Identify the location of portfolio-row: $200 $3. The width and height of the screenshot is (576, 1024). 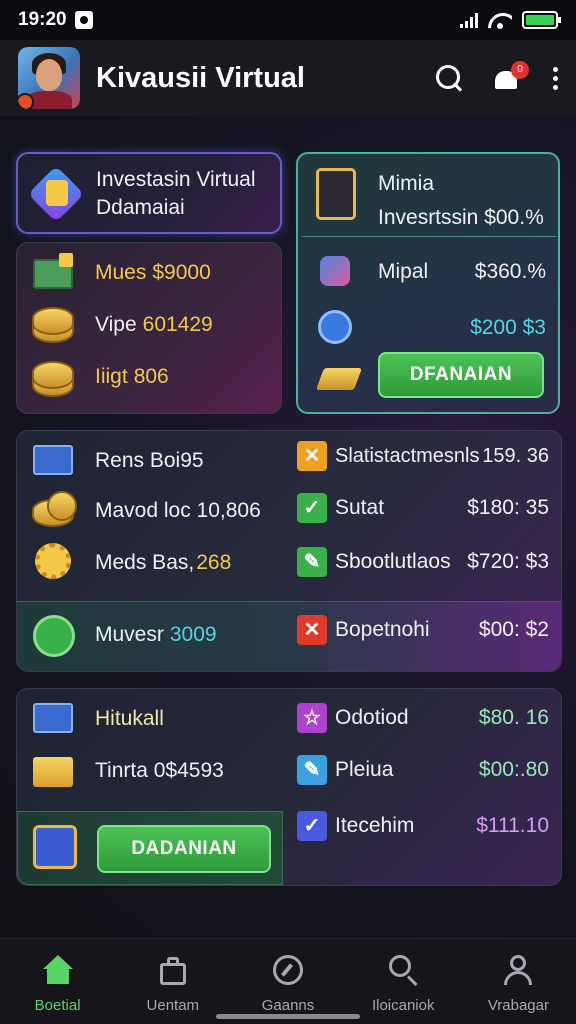
(431, 328).